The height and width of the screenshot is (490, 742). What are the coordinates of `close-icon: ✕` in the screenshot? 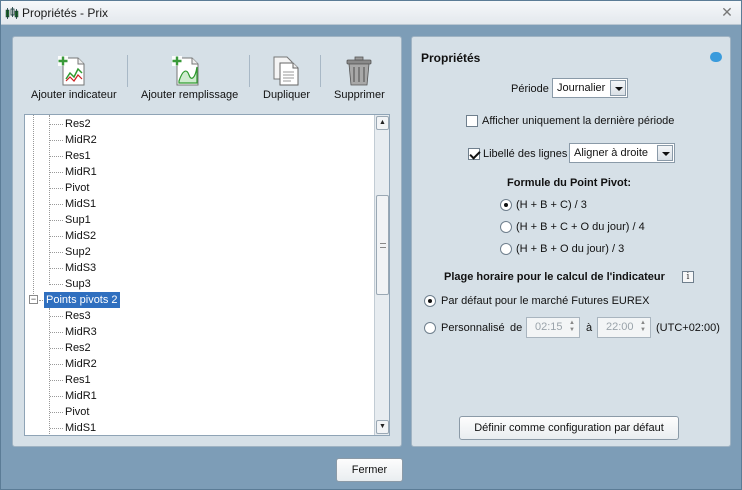 It's located at (727, 12).